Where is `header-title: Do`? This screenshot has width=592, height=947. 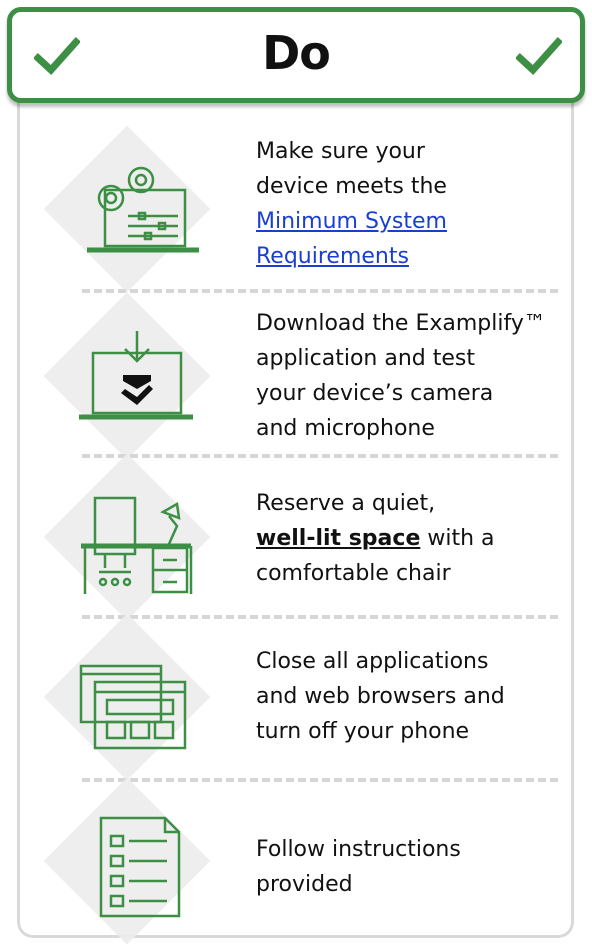
header-title: Do is located at coordinates (296, 53).